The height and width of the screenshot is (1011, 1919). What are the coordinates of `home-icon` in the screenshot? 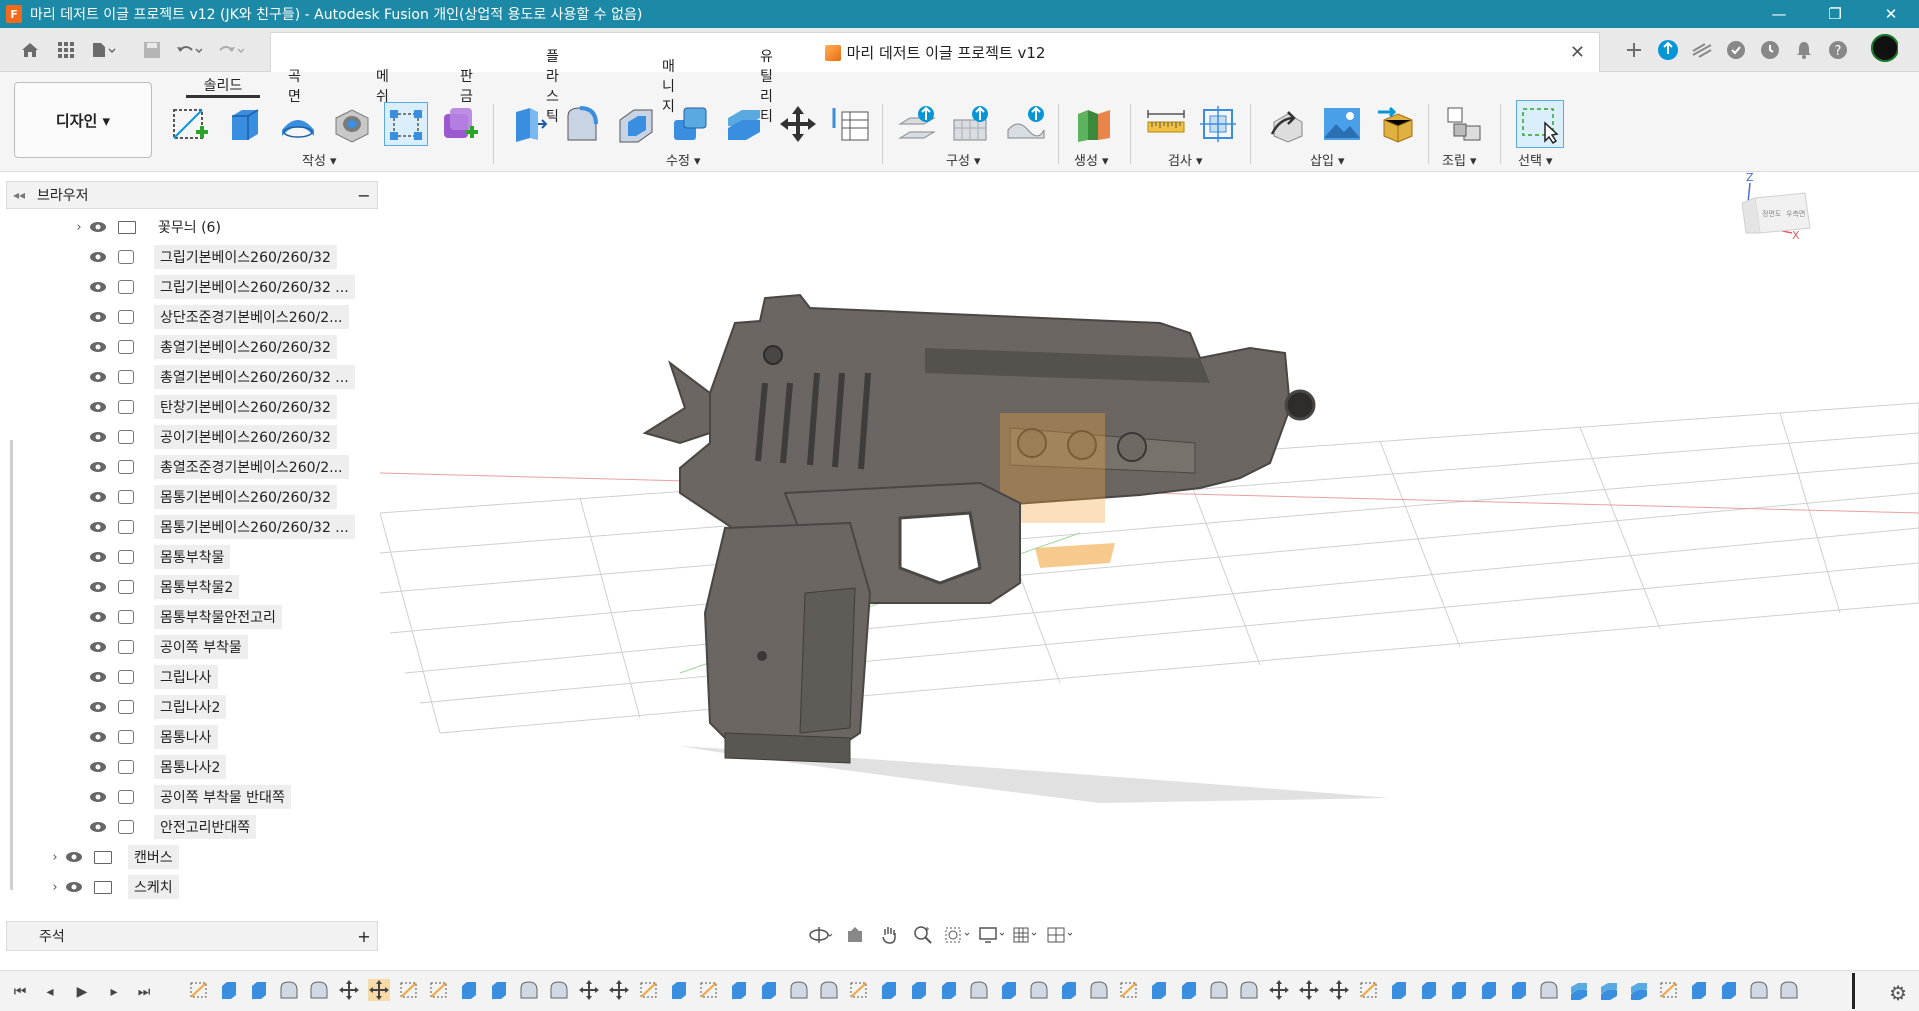 It's located at (30, 50).